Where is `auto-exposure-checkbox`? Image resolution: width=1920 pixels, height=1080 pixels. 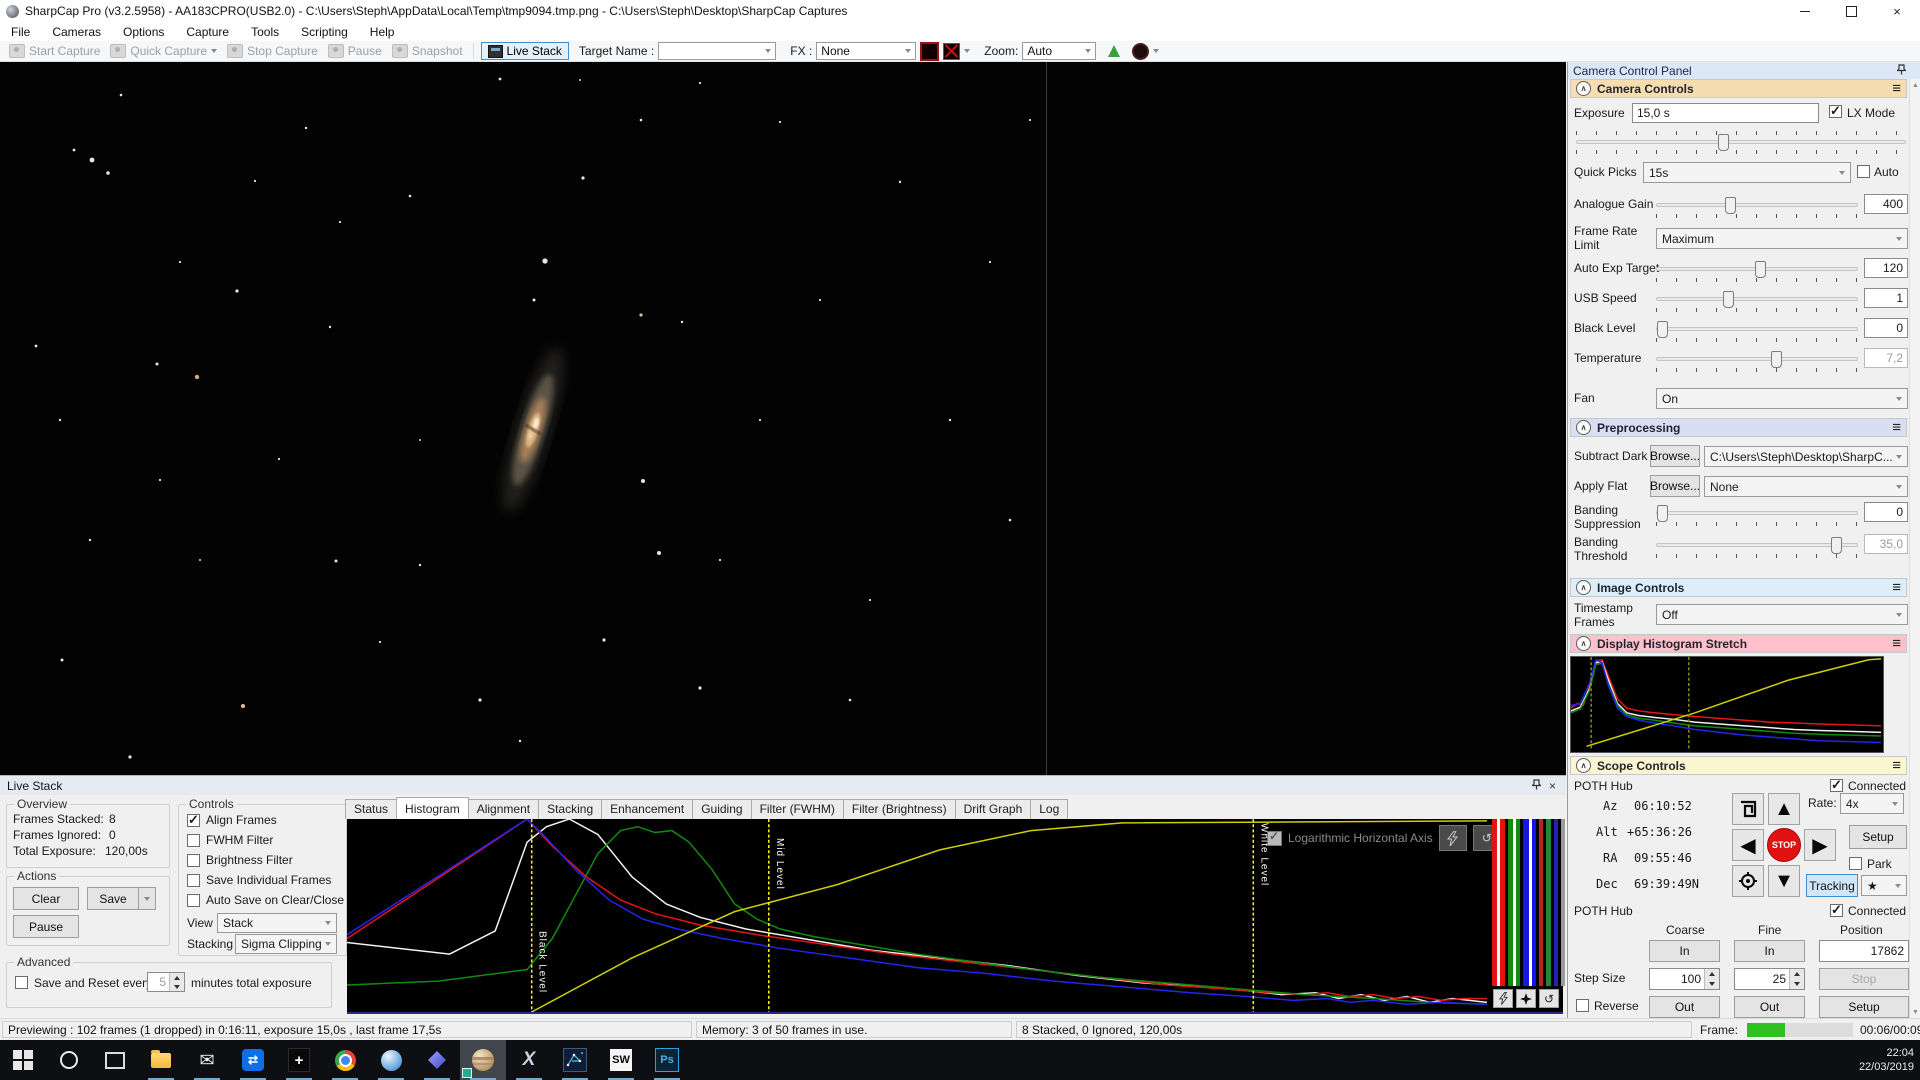
auto-exposure-checkbox is located at coordinates (1863, 171).